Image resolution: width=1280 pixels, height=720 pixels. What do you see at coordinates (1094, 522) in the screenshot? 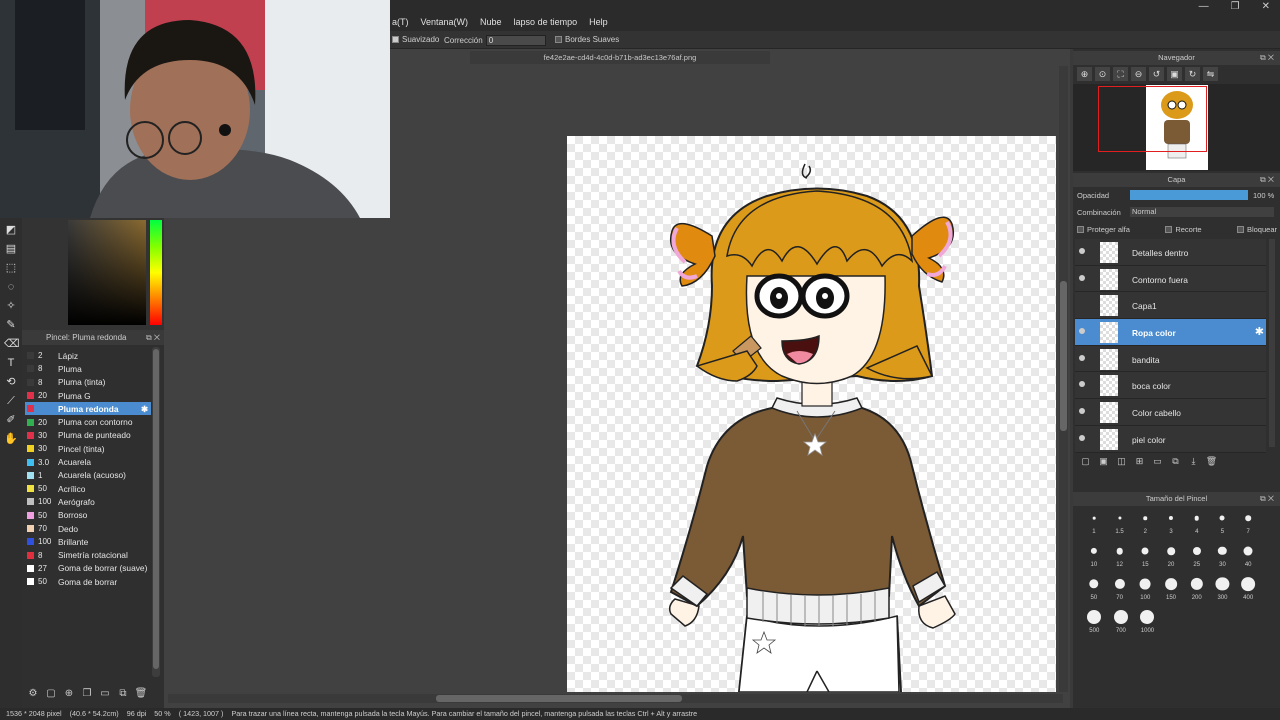
I see `brush-size-option: 1` at bounding box center [1094, 522].